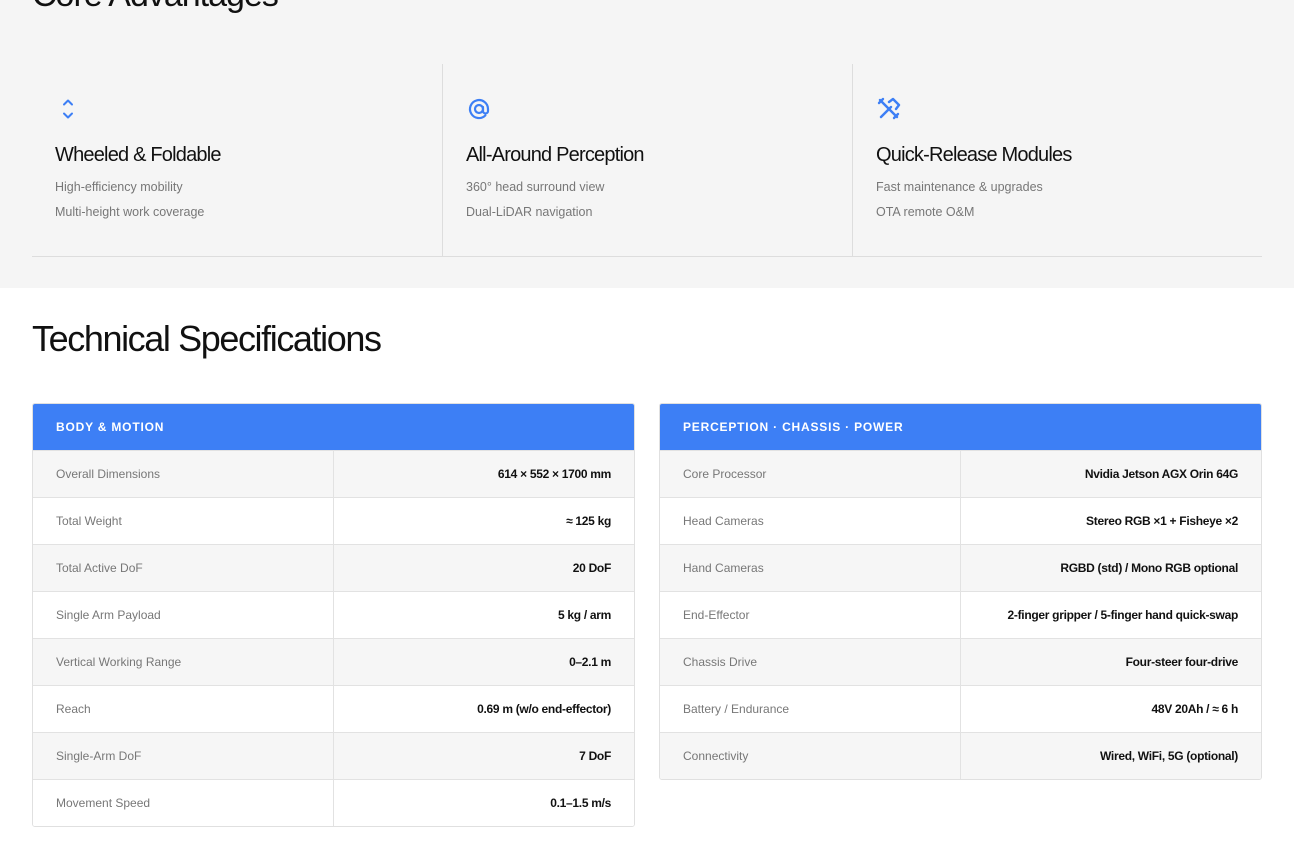  I want to click on table-row: Overall Dimensions 614 × 552 × 1700 mm, so click(333, 473).